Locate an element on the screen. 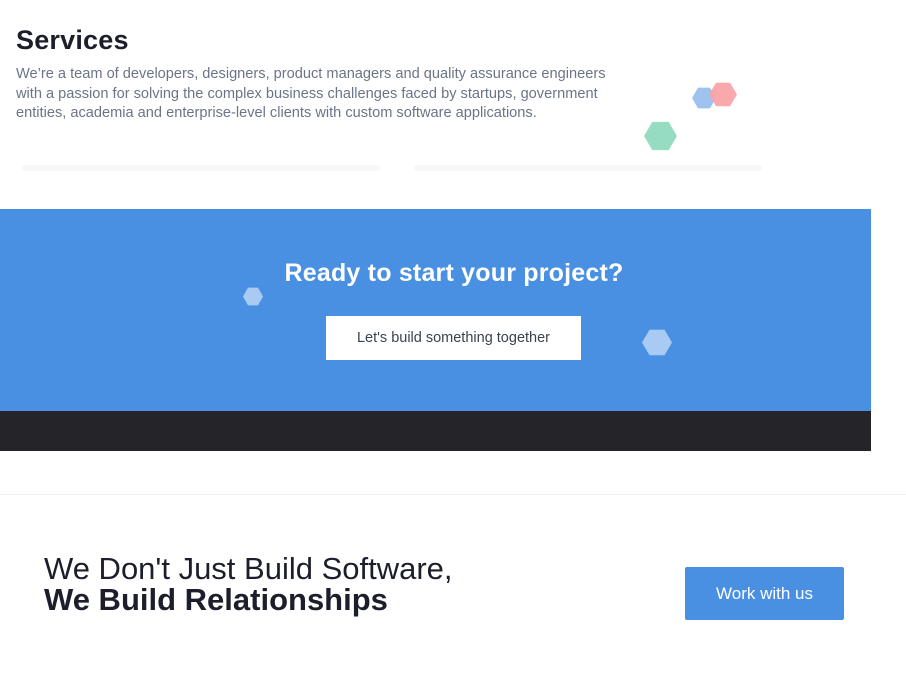 Image resolution: width=906 pixels, height=691 pixels. build-together-button: Let's build something together is located at coordinates (453, 338).